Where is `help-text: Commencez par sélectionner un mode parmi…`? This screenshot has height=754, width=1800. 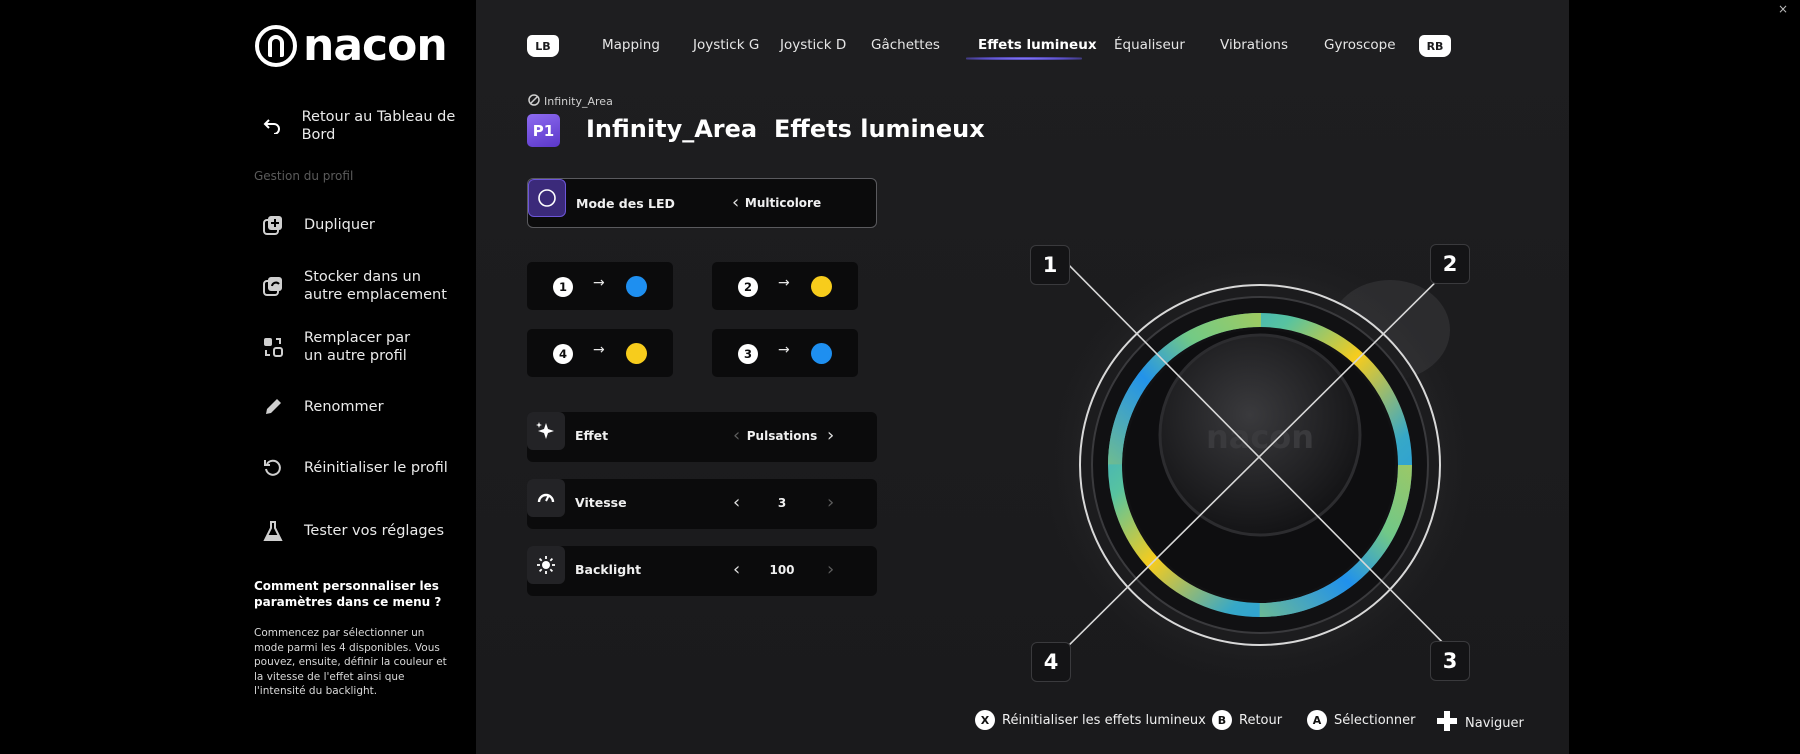 help-text: Commencez par sélectionner un mode parmi… is located at coordinates (350, 662).